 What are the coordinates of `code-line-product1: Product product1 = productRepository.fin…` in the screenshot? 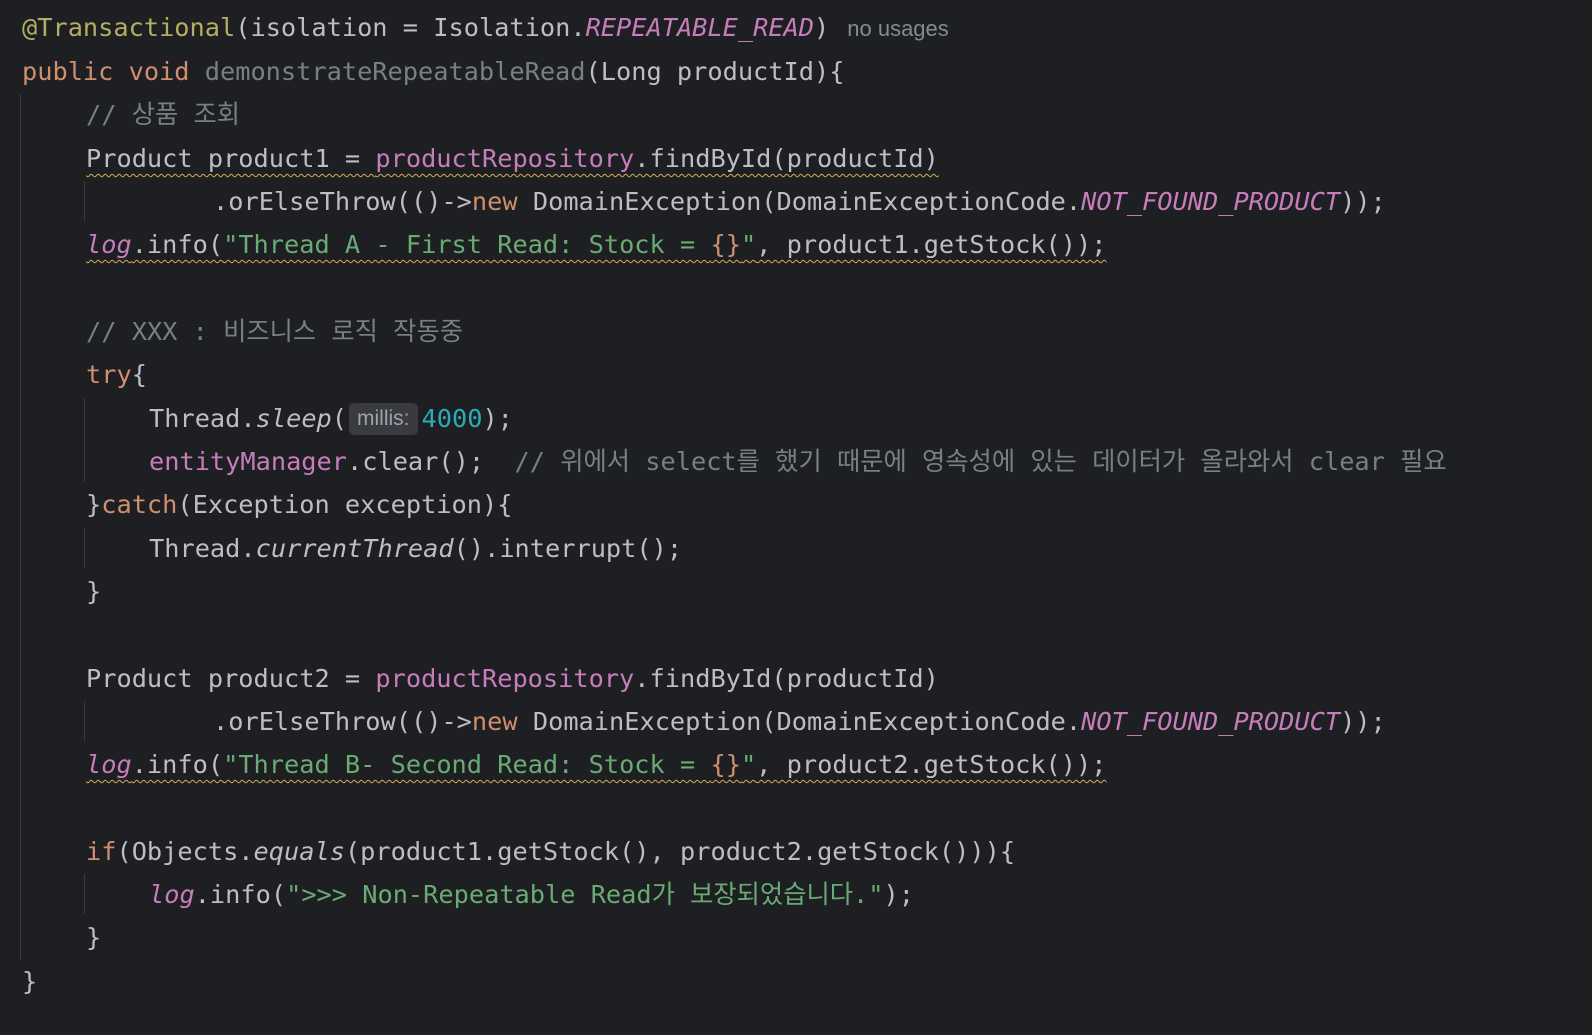 It's located at (512, 158).